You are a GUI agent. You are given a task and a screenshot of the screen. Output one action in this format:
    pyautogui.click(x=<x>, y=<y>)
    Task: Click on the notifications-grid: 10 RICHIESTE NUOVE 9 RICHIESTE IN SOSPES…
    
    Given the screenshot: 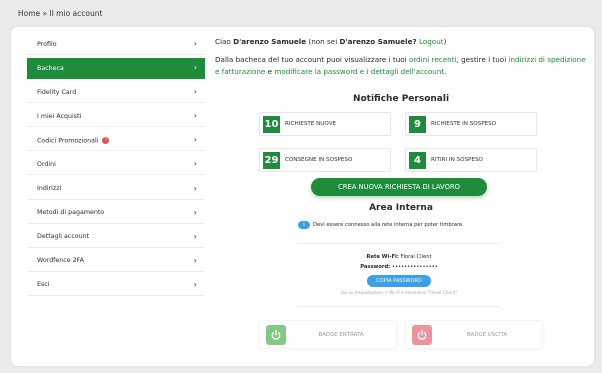 What is the action you would take?
    pyautogui.click(x=398, y=142)
    